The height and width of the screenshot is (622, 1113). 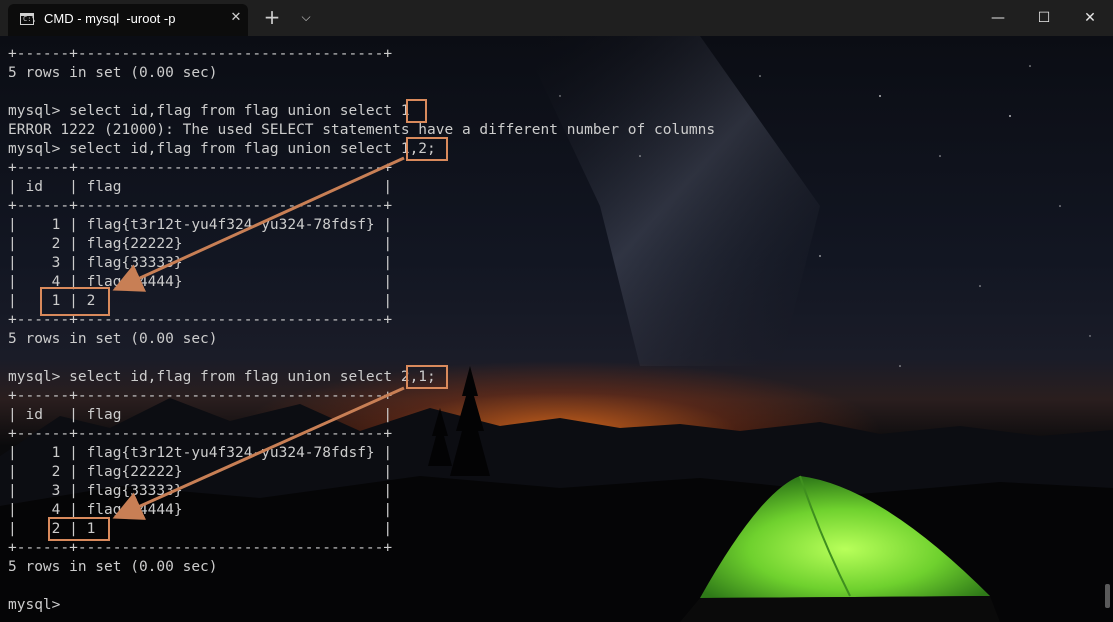 What do you see at coordinates (200, 529) in the screenshot?
I see `terminal-line: | 2 | 1 |` at bounding box center [200, 529].